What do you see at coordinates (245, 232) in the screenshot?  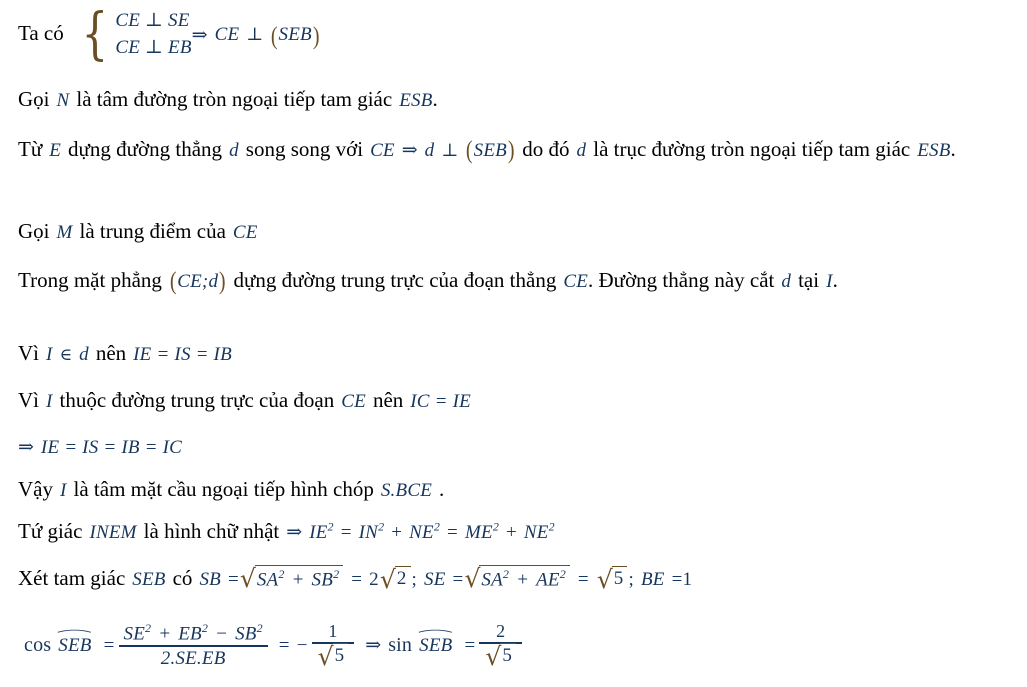 I see `line4-segment-ce: CE` at bounding box center [245, 232].